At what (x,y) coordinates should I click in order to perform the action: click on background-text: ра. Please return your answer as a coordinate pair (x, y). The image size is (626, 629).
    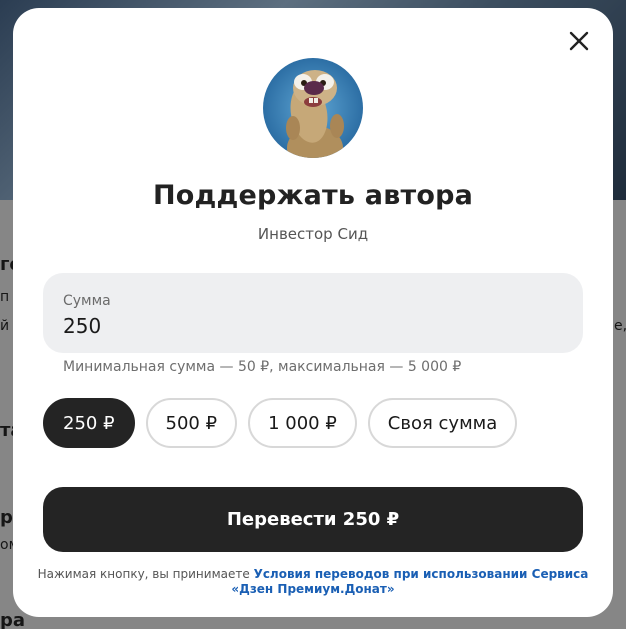
    Looking at the image, I should click on (13, 619).